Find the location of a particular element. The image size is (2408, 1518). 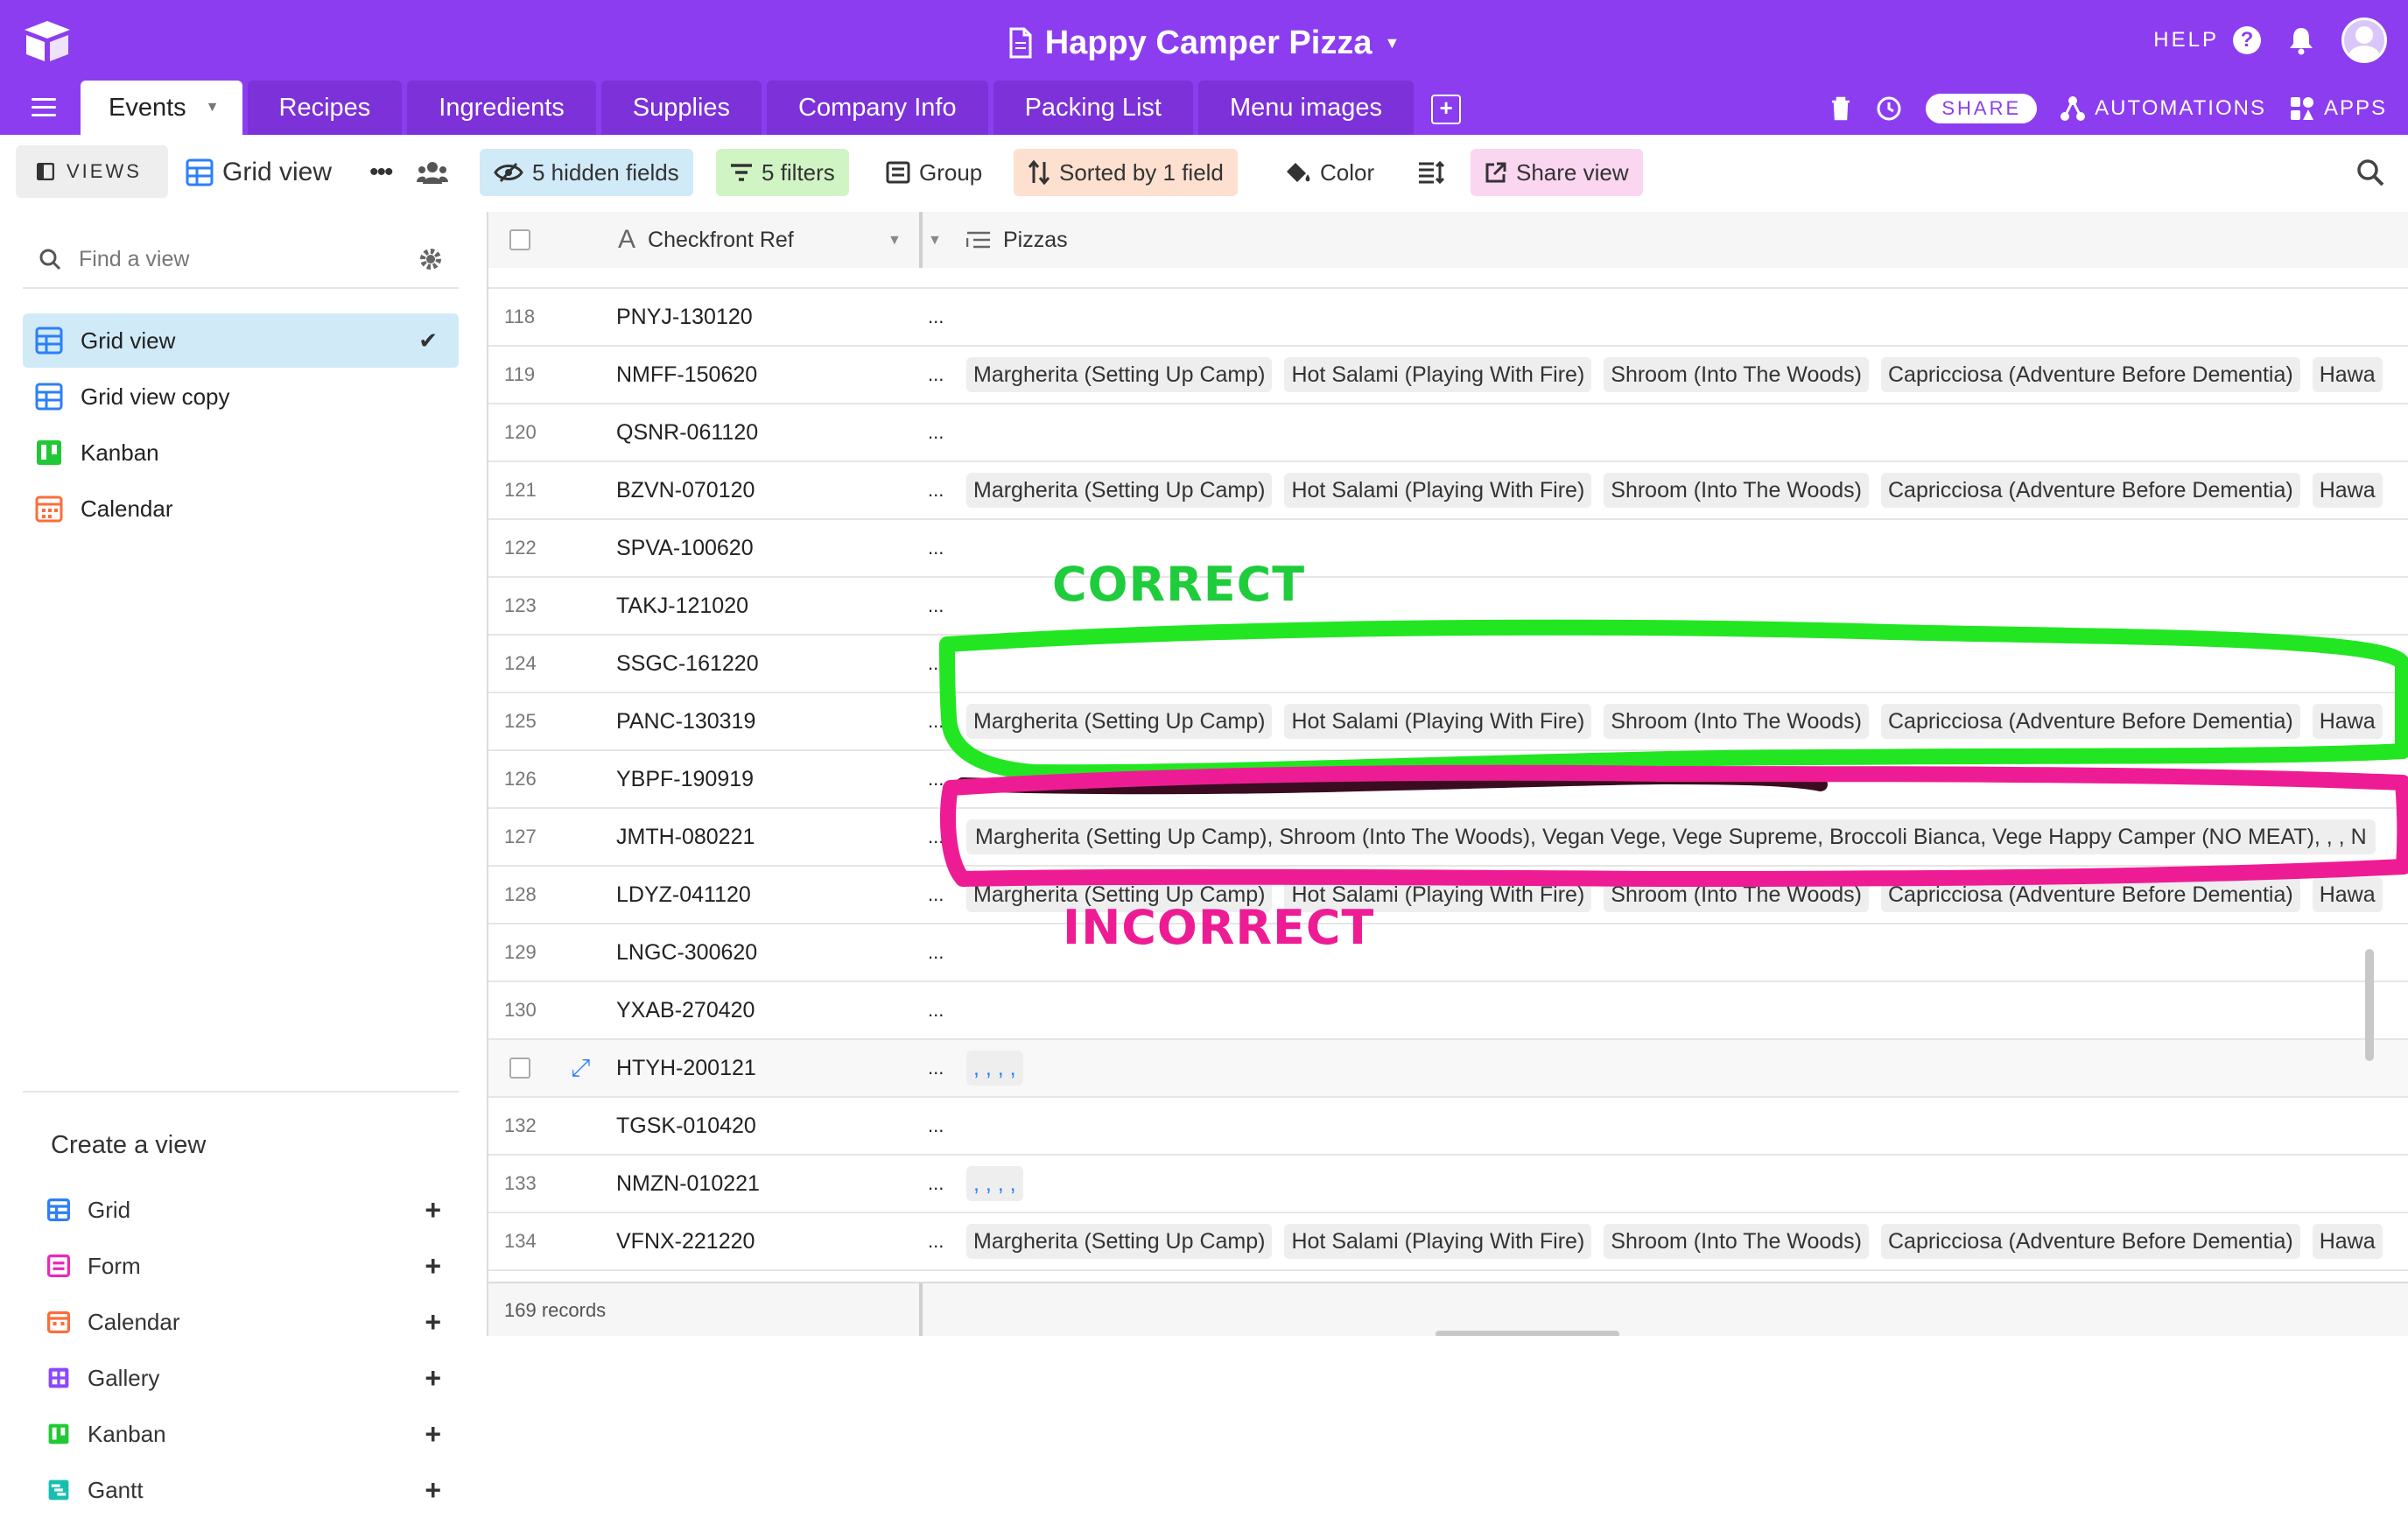

pizza-chip: , , , , is located at coordinates (995, 1068).